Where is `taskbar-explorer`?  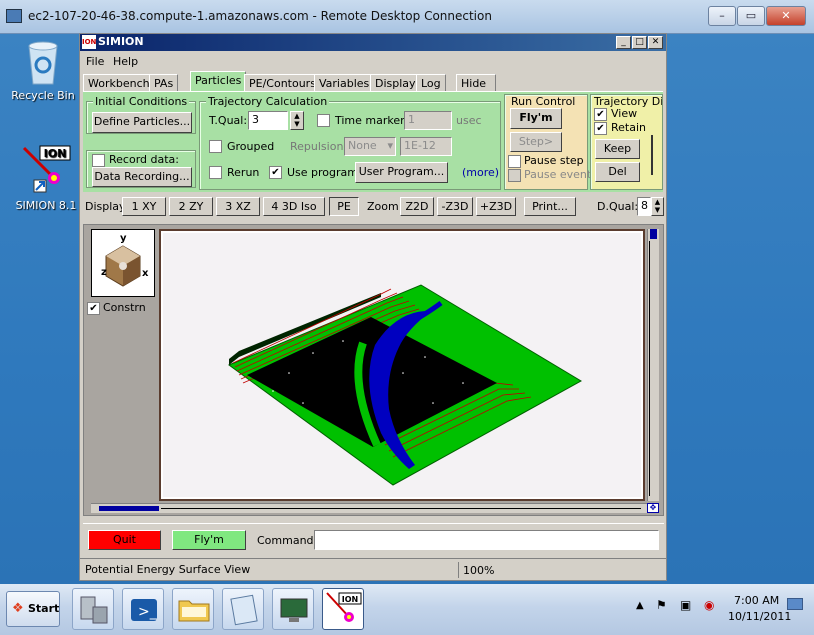
taskbar-explorer is located at coordinates (193, 609).